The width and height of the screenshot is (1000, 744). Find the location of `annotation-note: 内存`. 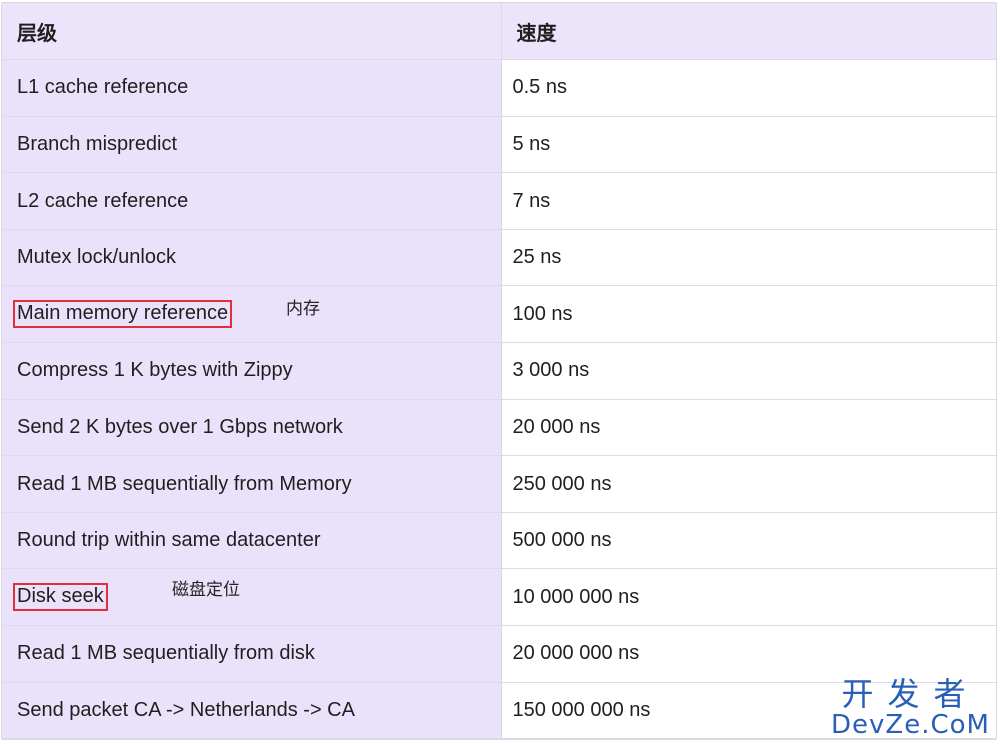

annotation-note: 内存 is located at coordinates (303, 309).